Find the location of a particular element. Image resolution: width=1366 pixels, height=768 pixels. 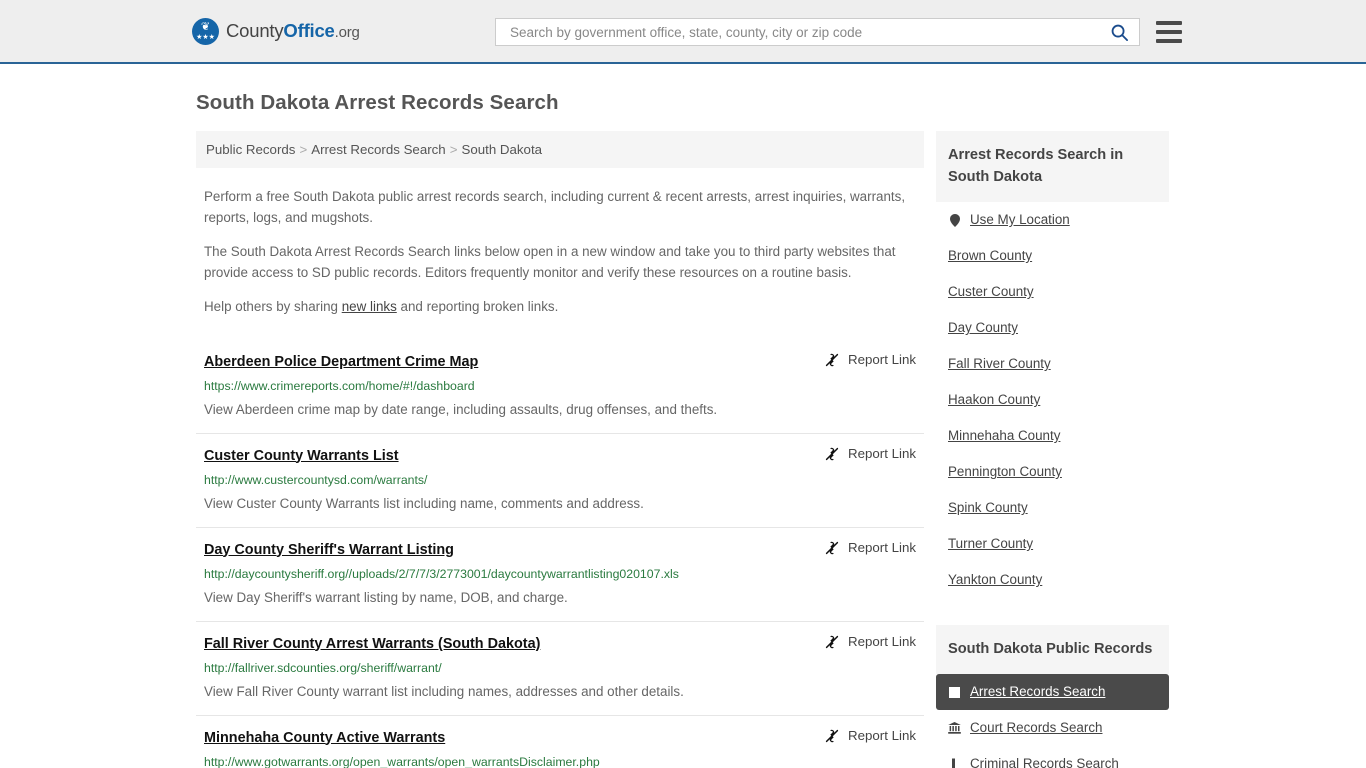

sidebar-link-arrest-records-search: Arrest Records Search is located at coordinates (1037, 692).